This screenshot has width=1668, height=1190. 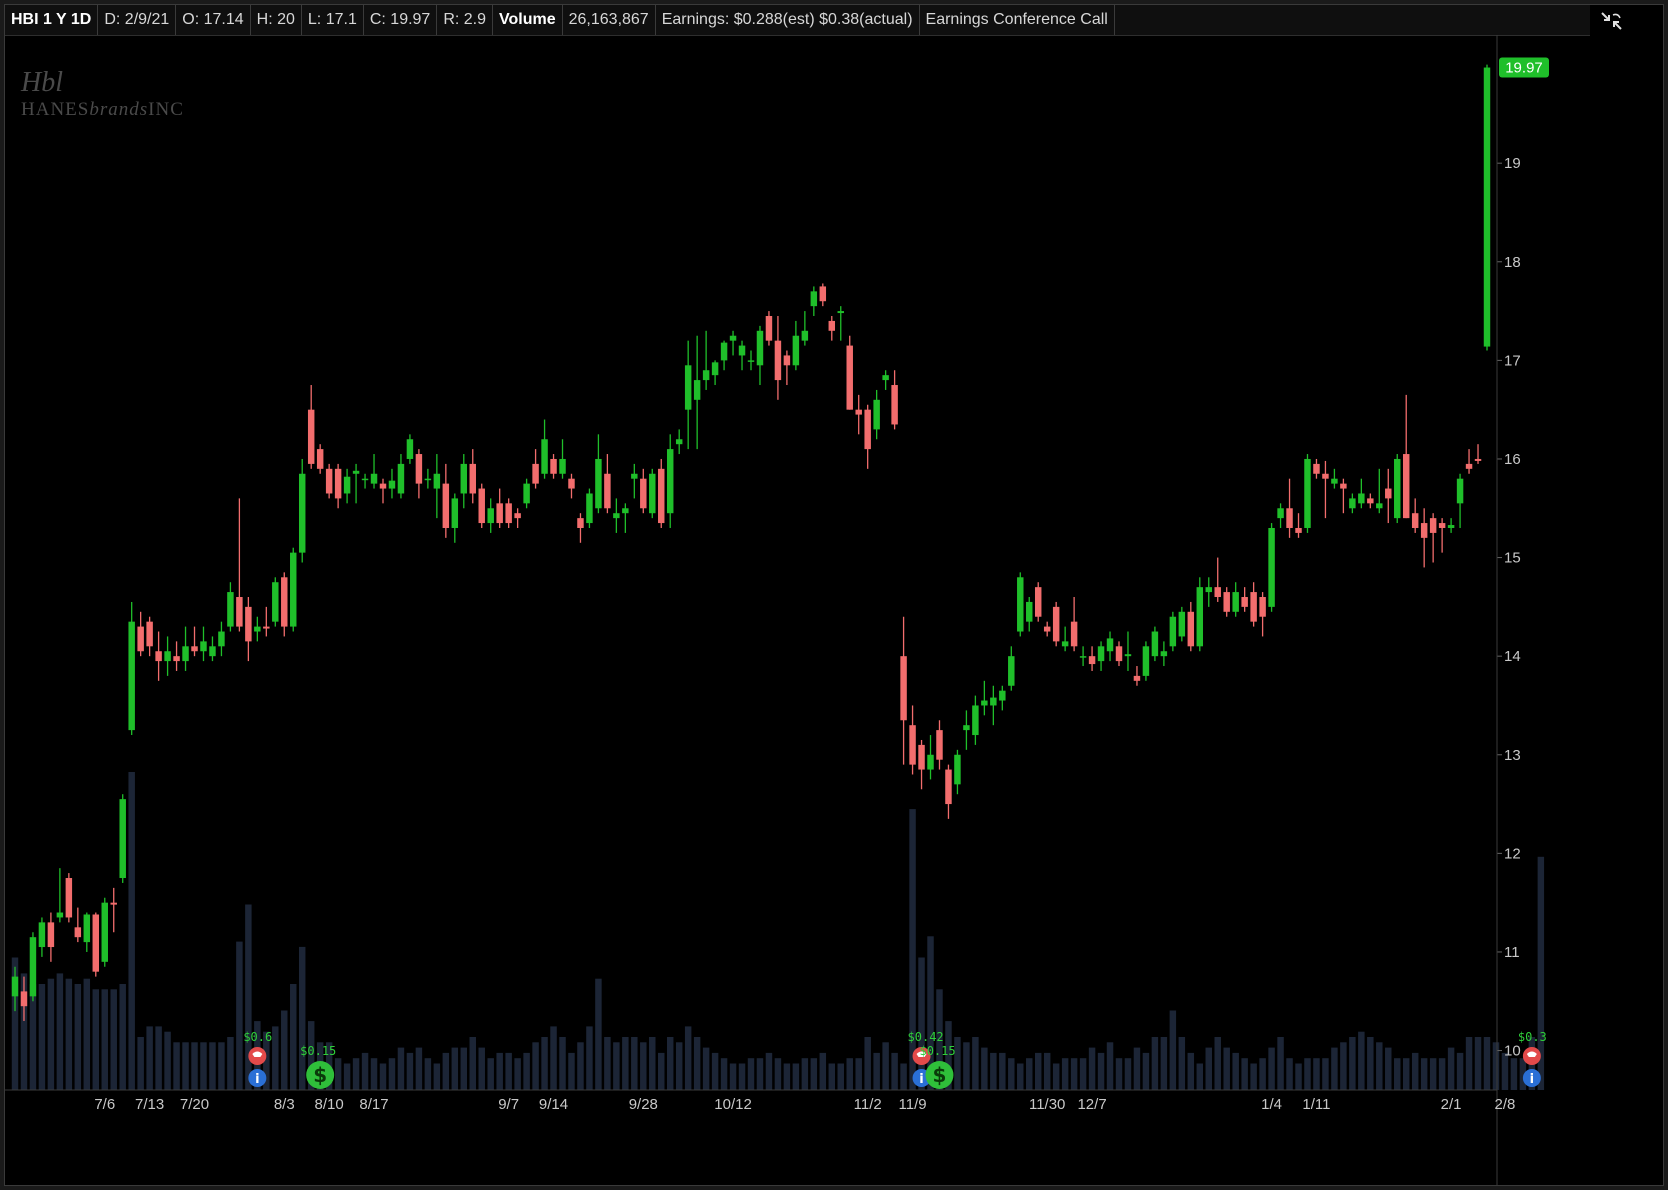 What do you see at coordinates (1271, 1104) in the screenshot?
I see `x-tick-label: 1/4` at bounding box center [1271, 1104].